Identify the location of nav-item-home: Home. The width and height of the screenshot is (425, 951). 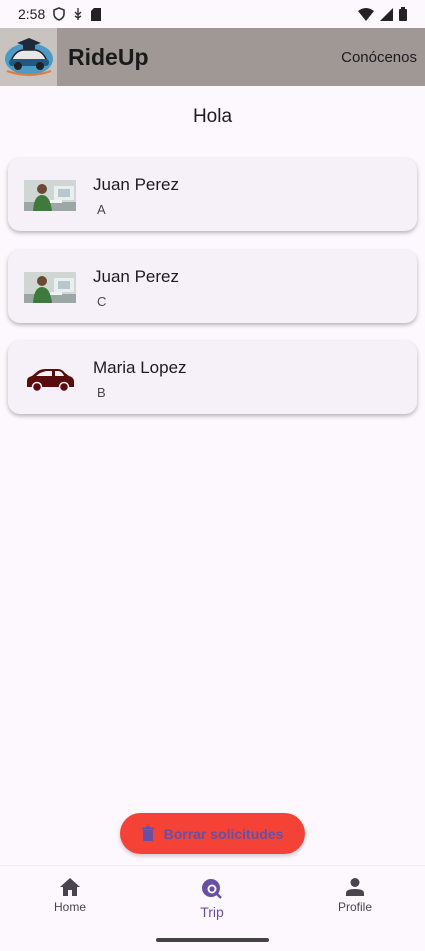
(70, 896).